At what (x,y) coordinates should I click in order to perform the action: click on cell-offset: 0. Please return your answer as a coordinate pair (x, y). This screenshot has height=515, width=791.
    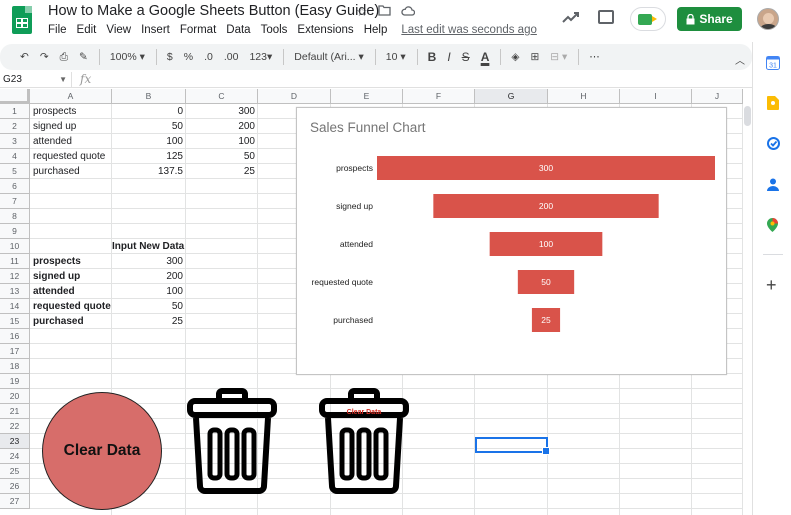
    Looking at the image, I should click on (149, 111).